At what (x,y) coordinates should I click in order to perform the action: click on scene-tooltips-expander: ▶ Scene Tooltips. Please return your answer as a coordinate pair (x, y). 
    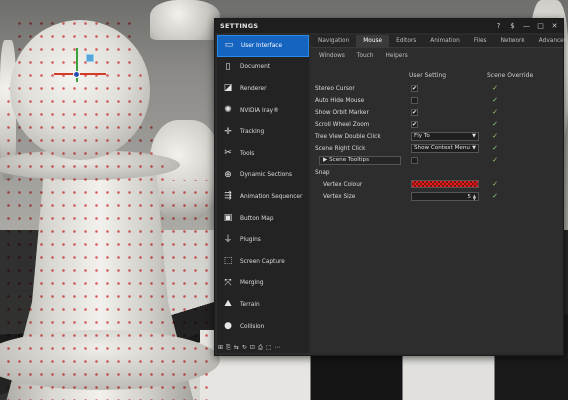
    Looking at the image, I should click on (360, 160).